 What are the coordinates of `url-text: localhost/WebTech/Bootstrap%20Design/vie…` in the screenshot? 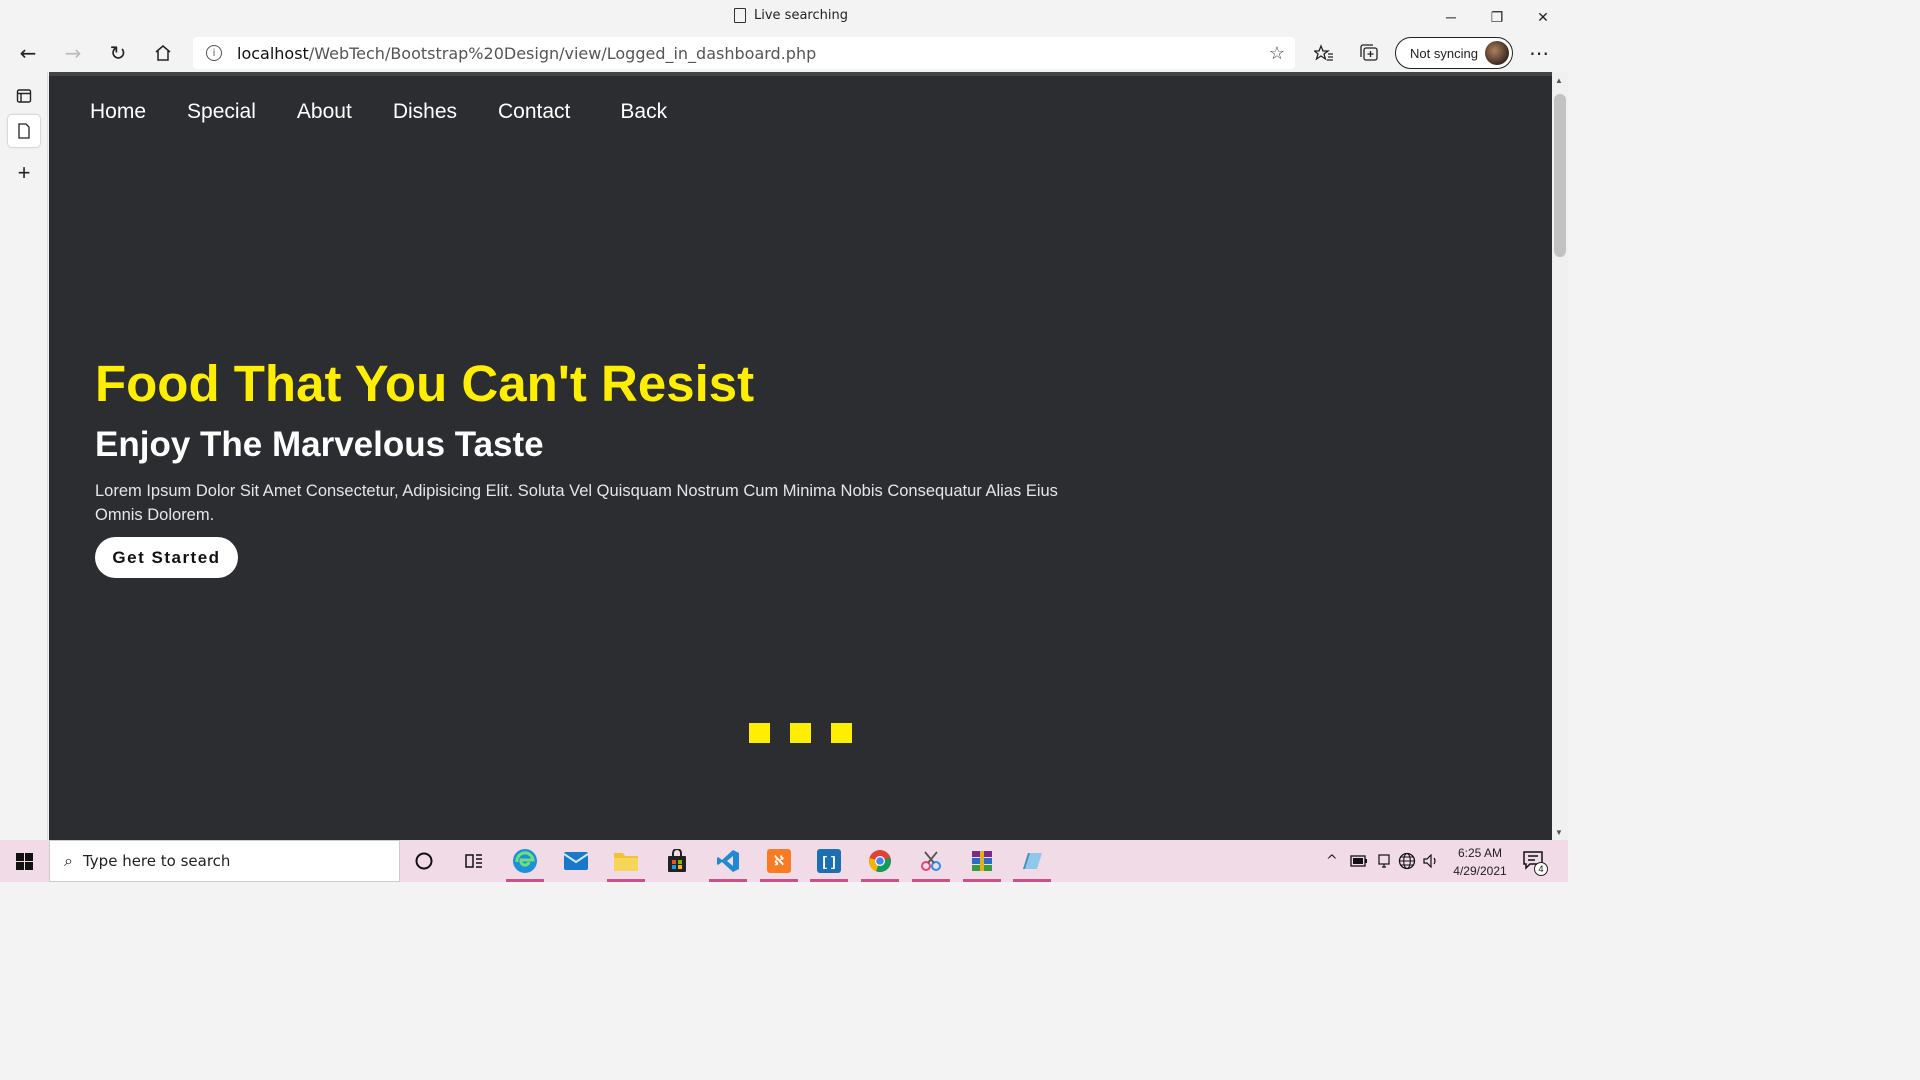 It's located at (526, 53).